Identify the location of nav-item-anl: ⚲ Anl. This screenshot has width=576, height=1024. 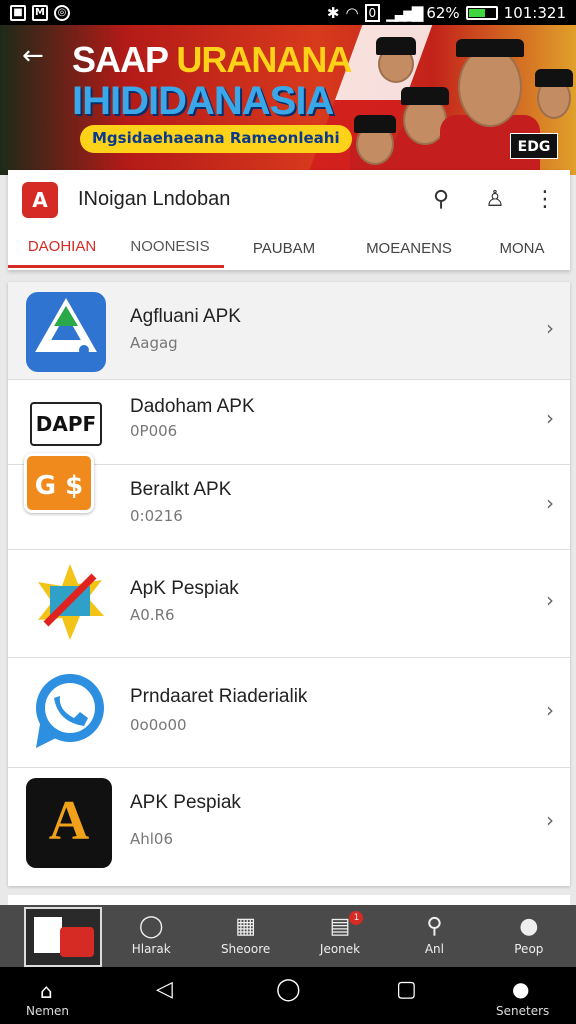
(434, 936).